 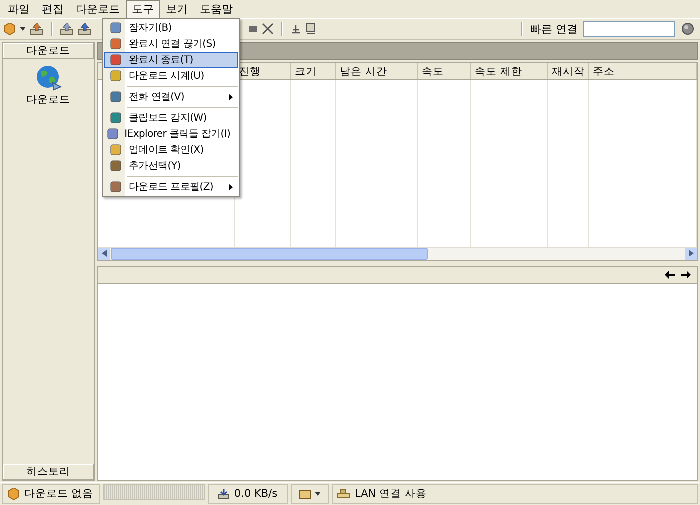 I want to click on go-button, so click(x=688, y=29).